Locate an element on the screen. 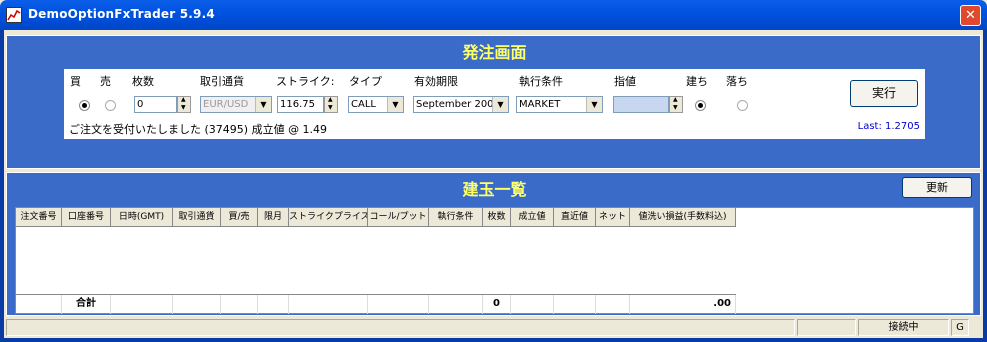 The image size is (987, 342). type-label: タイプ is located at coordinates (365, 81).